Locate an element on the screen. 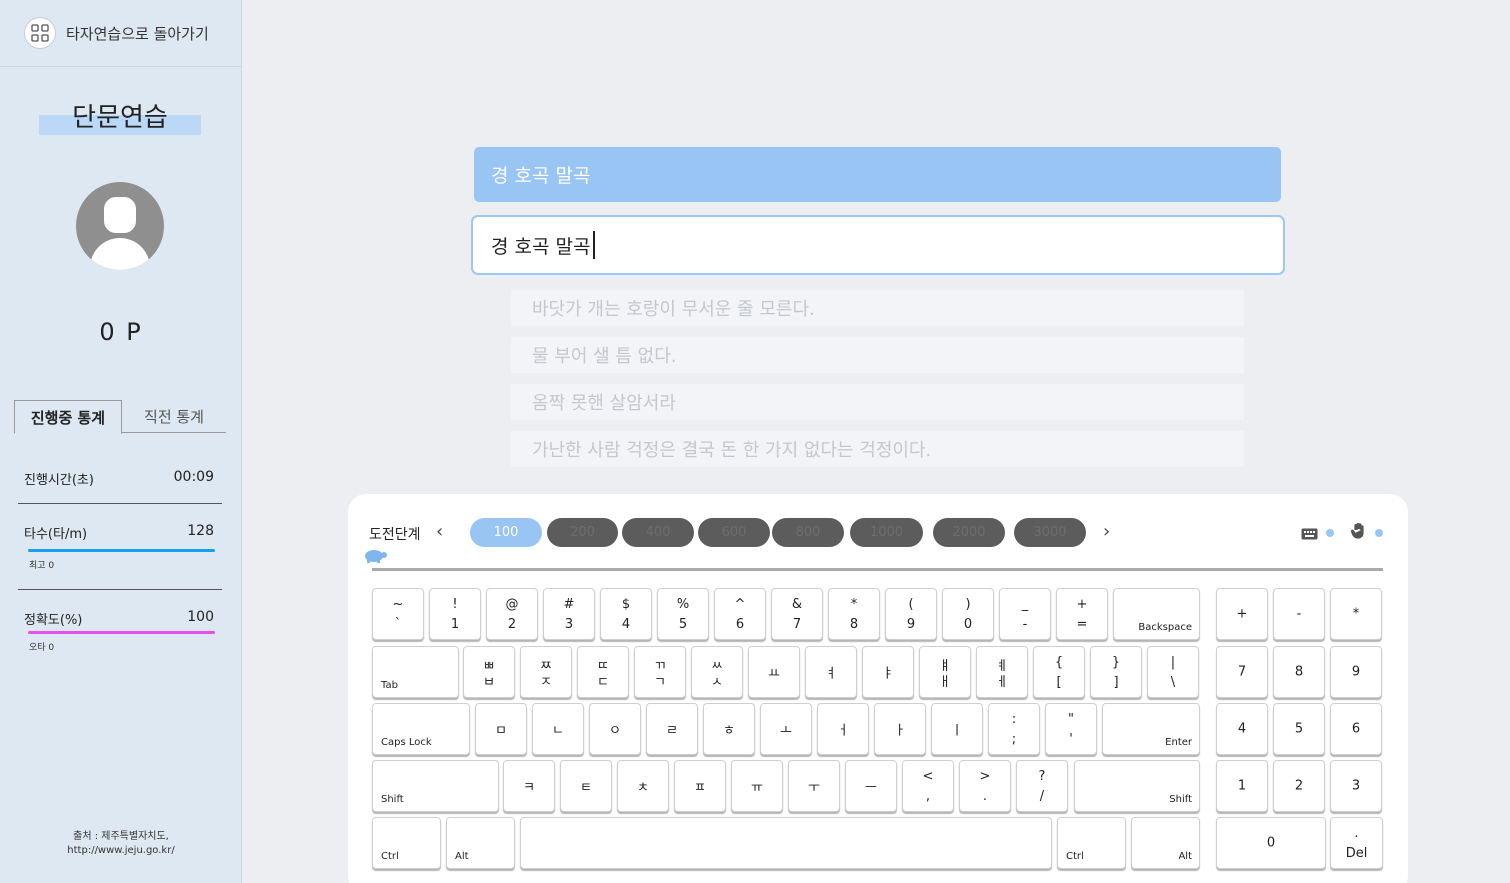 Image resolution: width=1510 pixels, height=883 pixels. key: ㅋ is located at coordinates (529, 786).